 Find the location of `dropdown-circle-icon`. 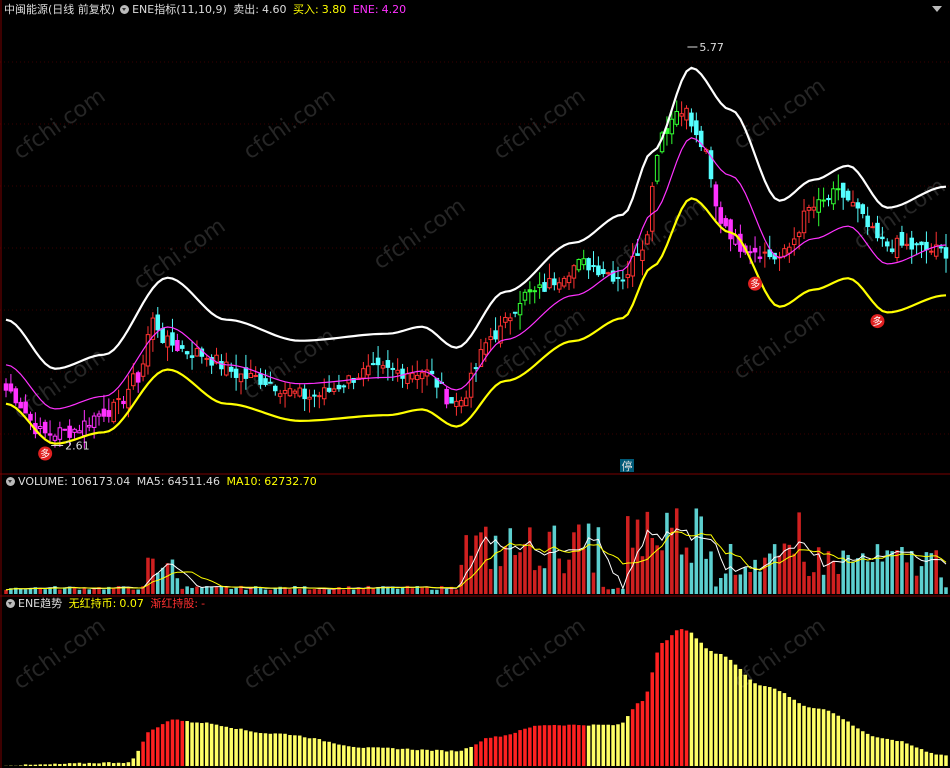

dropdown-circle-icon is located at coordinates (125, 9).